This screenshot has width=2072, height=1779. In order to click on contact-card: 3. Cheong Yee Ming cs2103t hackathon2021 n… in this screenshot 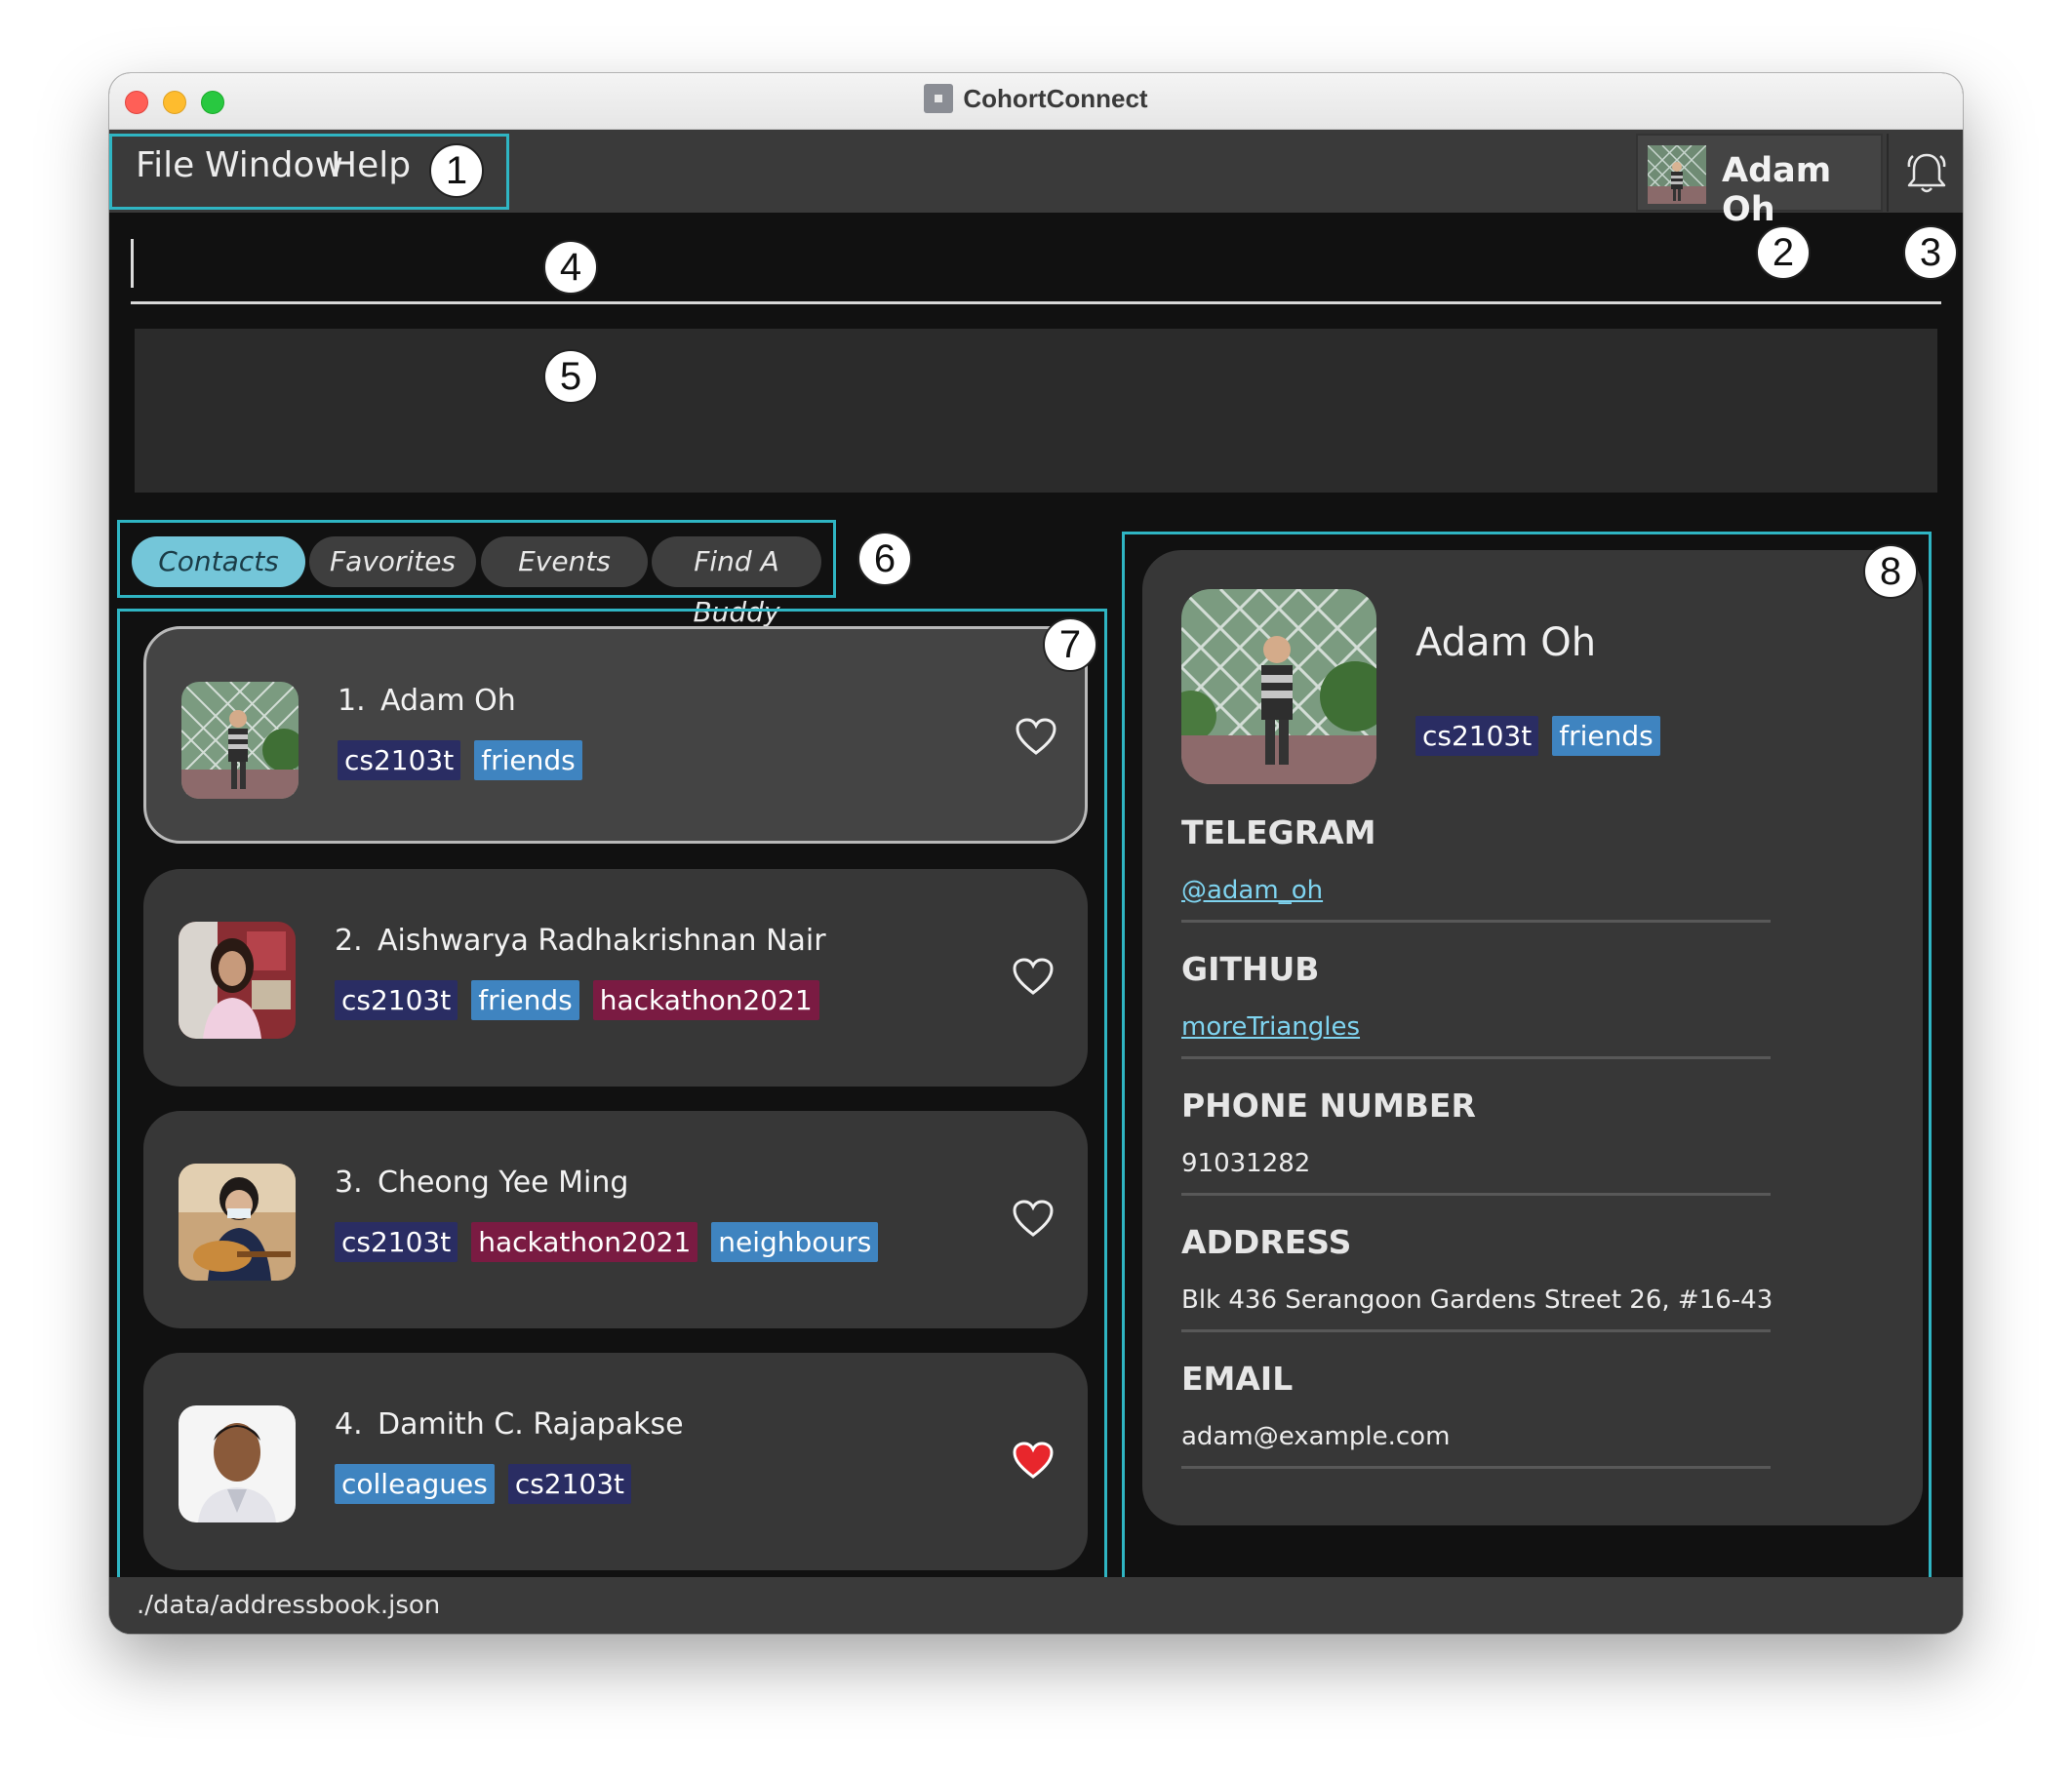, I will do `click(616, 1219)`.